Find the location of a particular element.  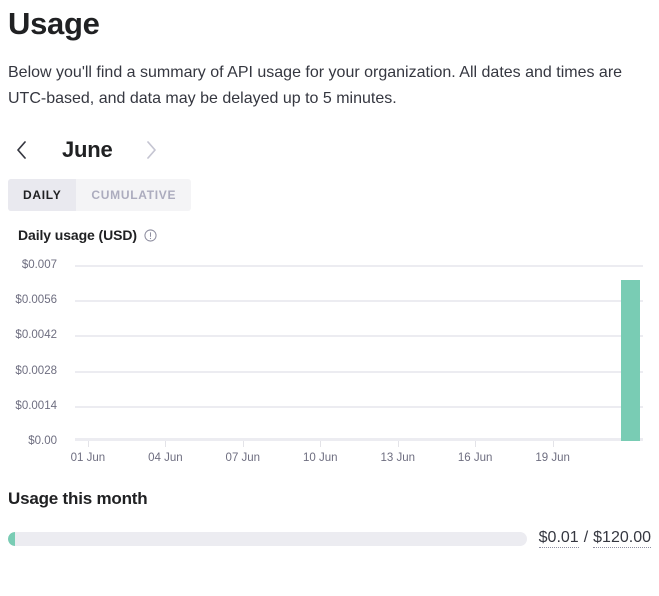

month-navigation: June is located at coordinates (329, 150).